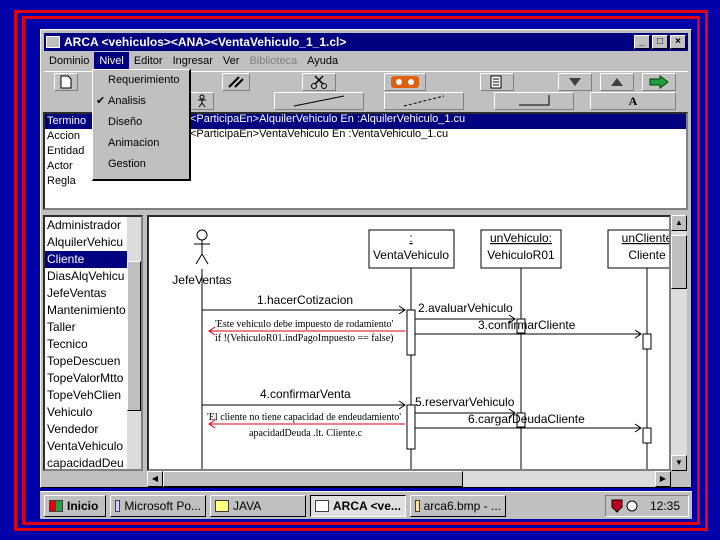 This screenshot has height=540, width=720. What do you see at coordinates (663, 479) in the screenshot?
I see `scroll-right-button: ▶` at bounding box center [663, 479].